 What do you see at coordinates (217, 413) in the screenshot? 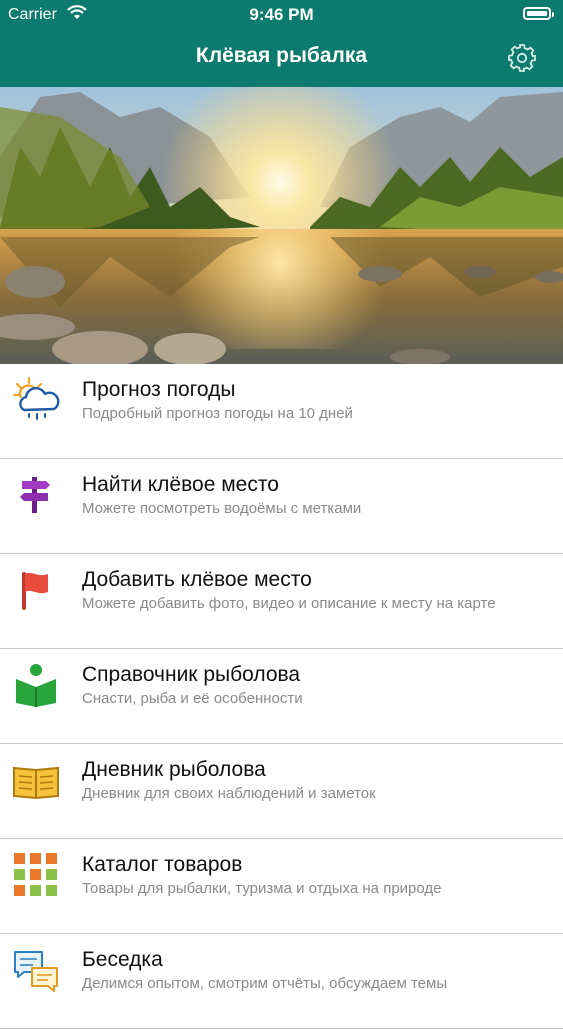
I see `menu-item-subtitle: Подробный прогноз погоды на 10 дней` at bounding box center [217, 413].